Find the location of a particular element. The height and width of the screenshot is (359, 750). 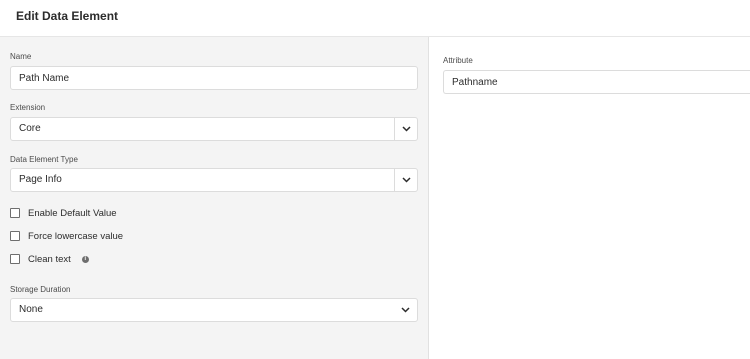

enable-default-value-option: Enable Default Value is located at coordinates (63, 213).